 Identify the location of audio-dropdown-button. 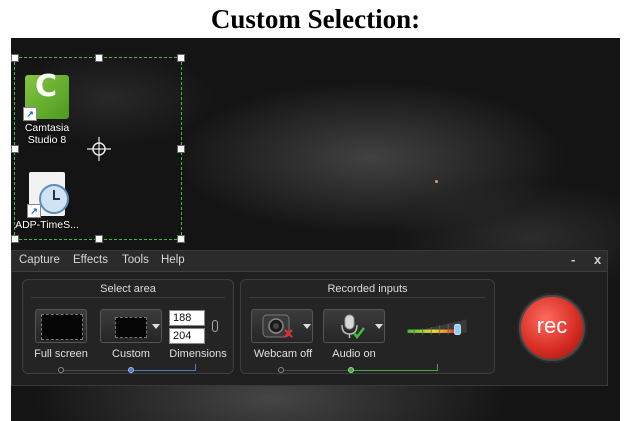
(354, 326).